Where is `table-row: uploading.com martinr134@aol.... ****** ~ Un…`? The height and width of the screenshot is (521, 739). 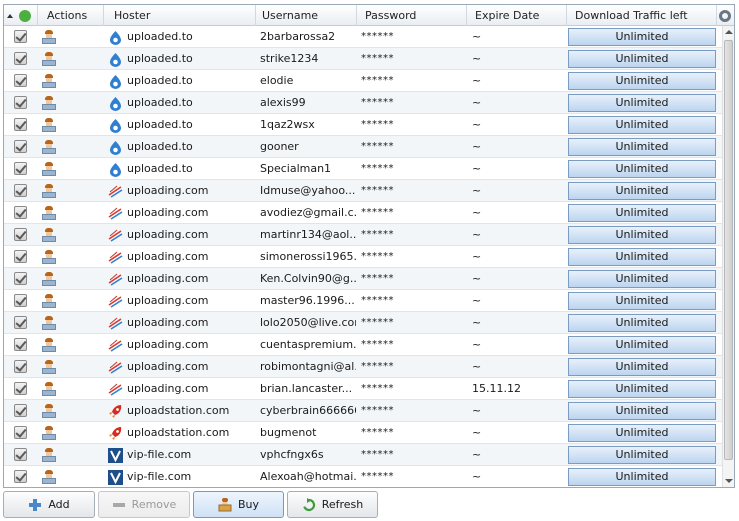 table-row: uploading.com martinr134@aol.... ****** ~ Un… is located at coordinates (363, 235).